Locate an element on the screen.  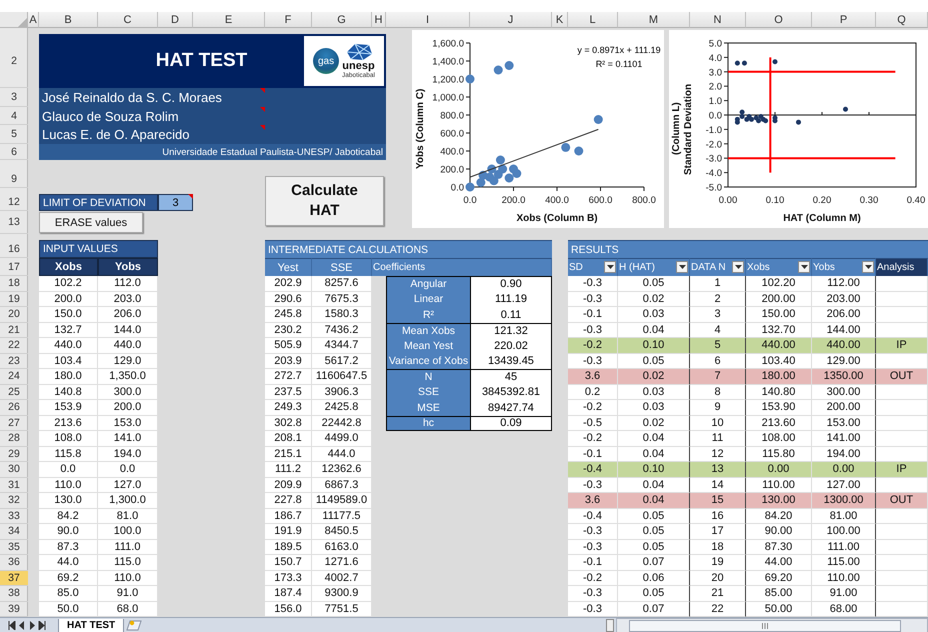
column-header: E is located at coordinates (229, 20).